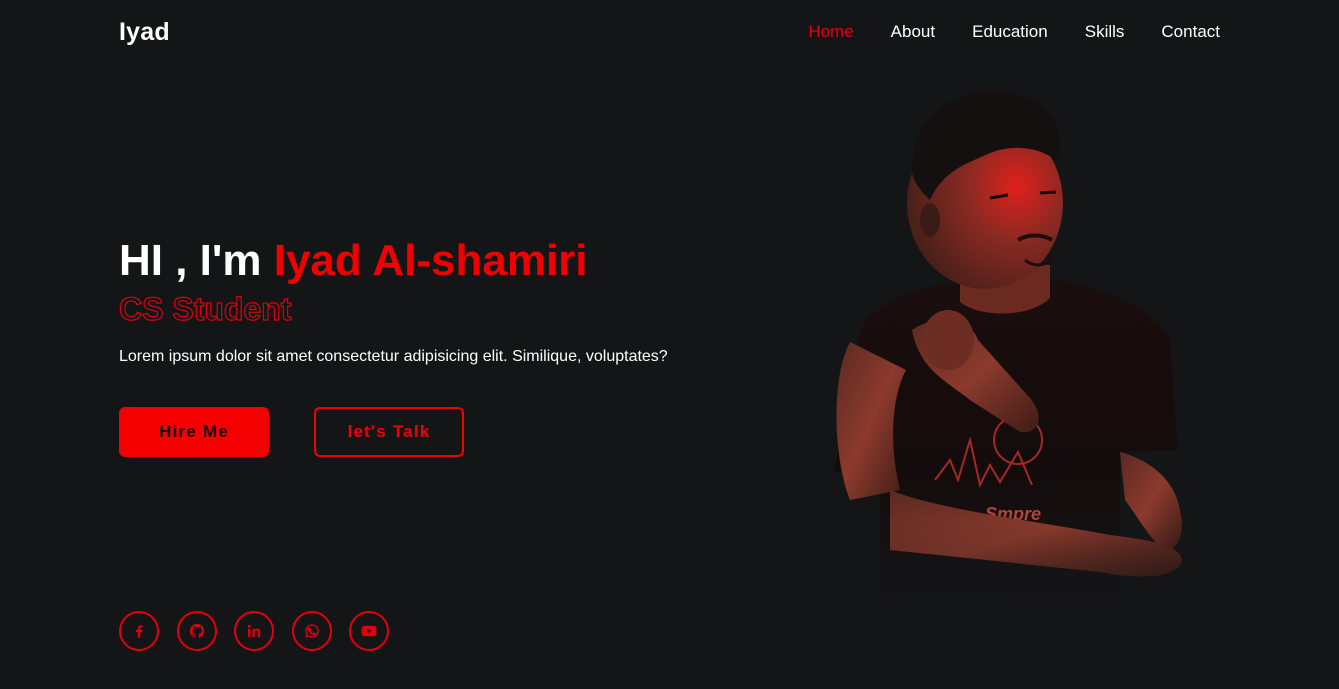 This screenshot has width=1339, height=689. I want to click on whatsapp-icon, so click(311, 631).